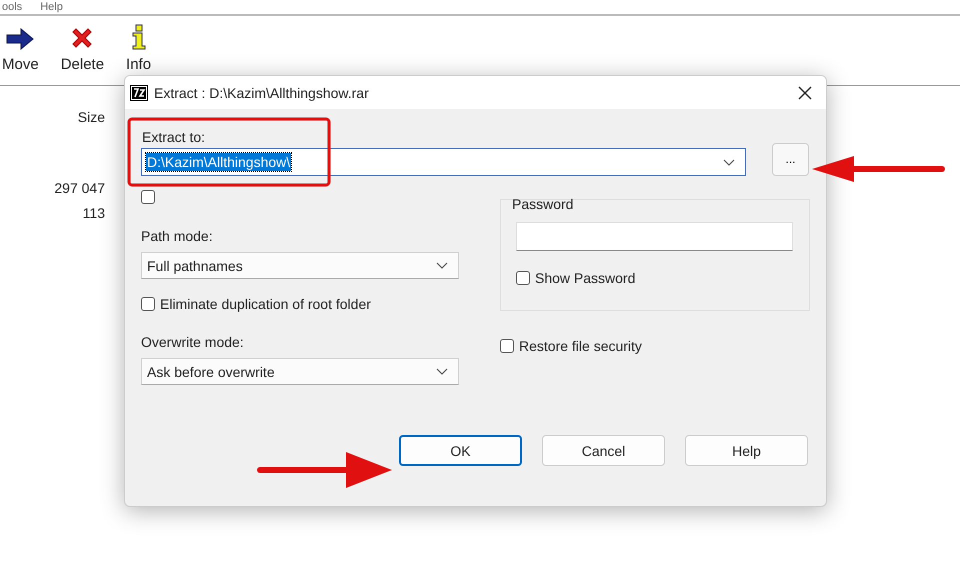 This screenshot has width=960, height=575. What do you see at coordinates (139, 92) in the screenshot?
I see `app-icon` at bounding box center [139, 92].